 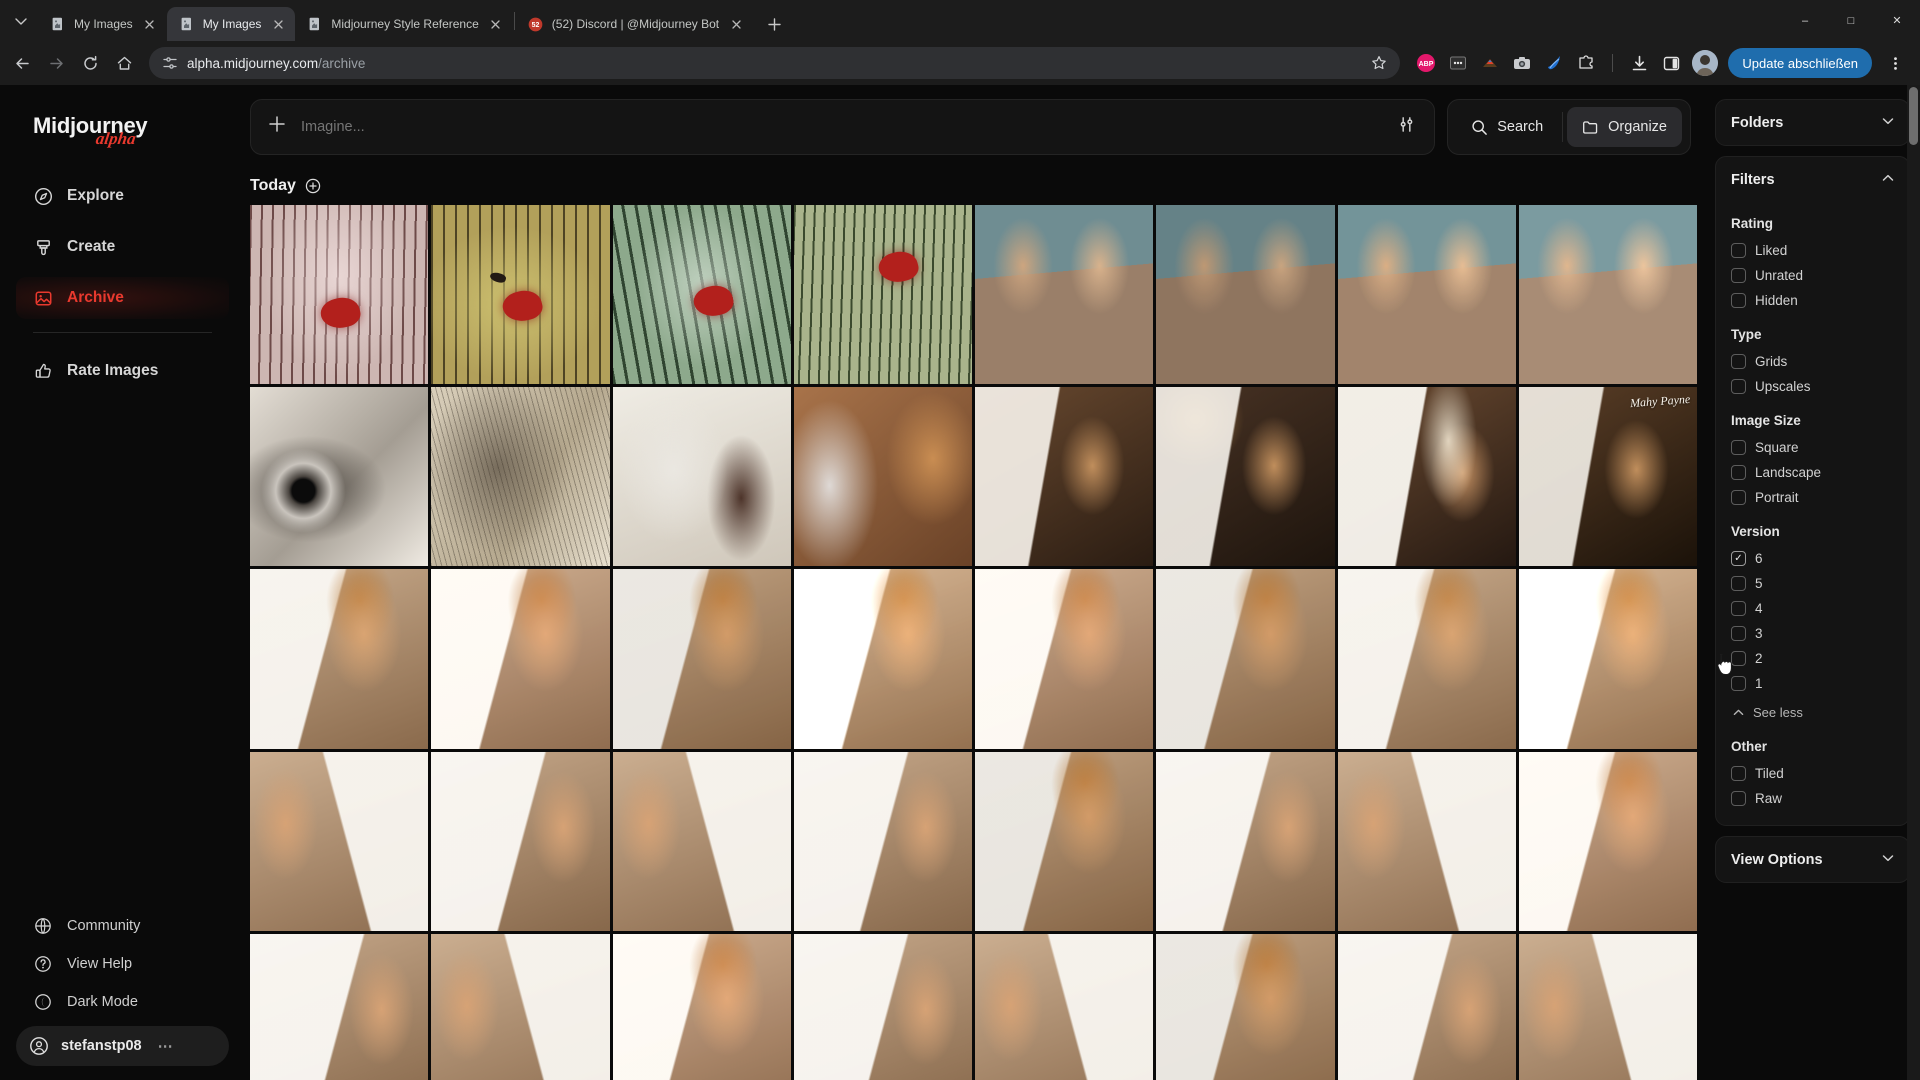 I want to click on filter-option-landscape: Landscape, so click(x=1812, y=472).